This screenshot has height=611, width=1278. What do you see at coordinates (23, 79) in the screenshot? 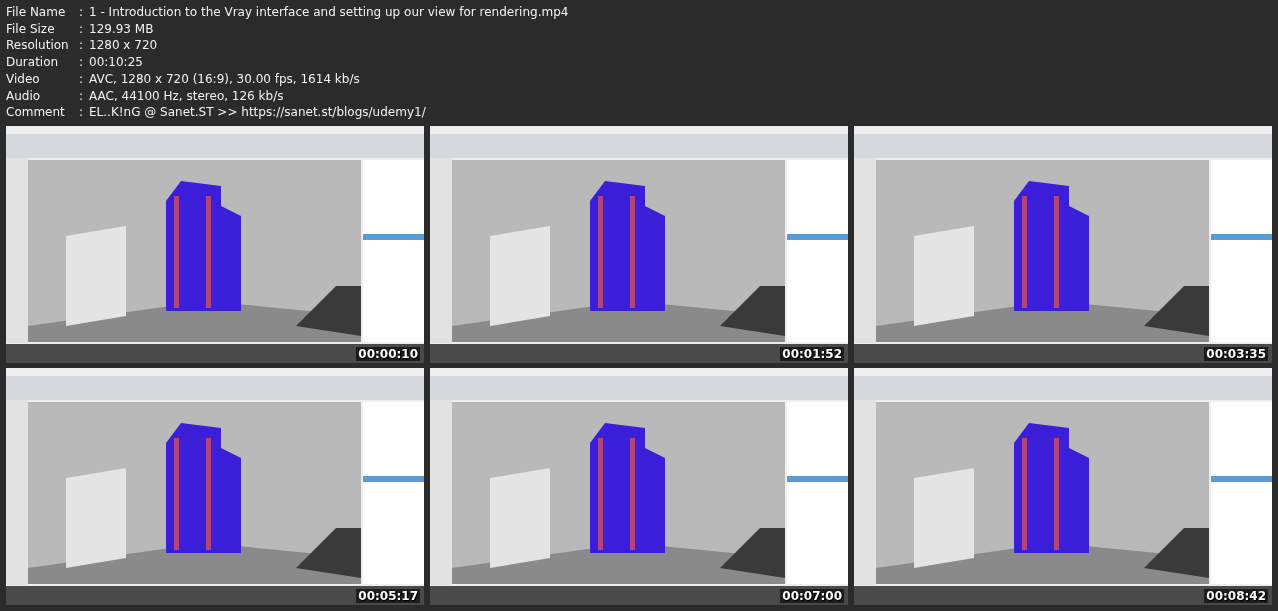
I see `info-label: Video` at bounding box center [23, 79].